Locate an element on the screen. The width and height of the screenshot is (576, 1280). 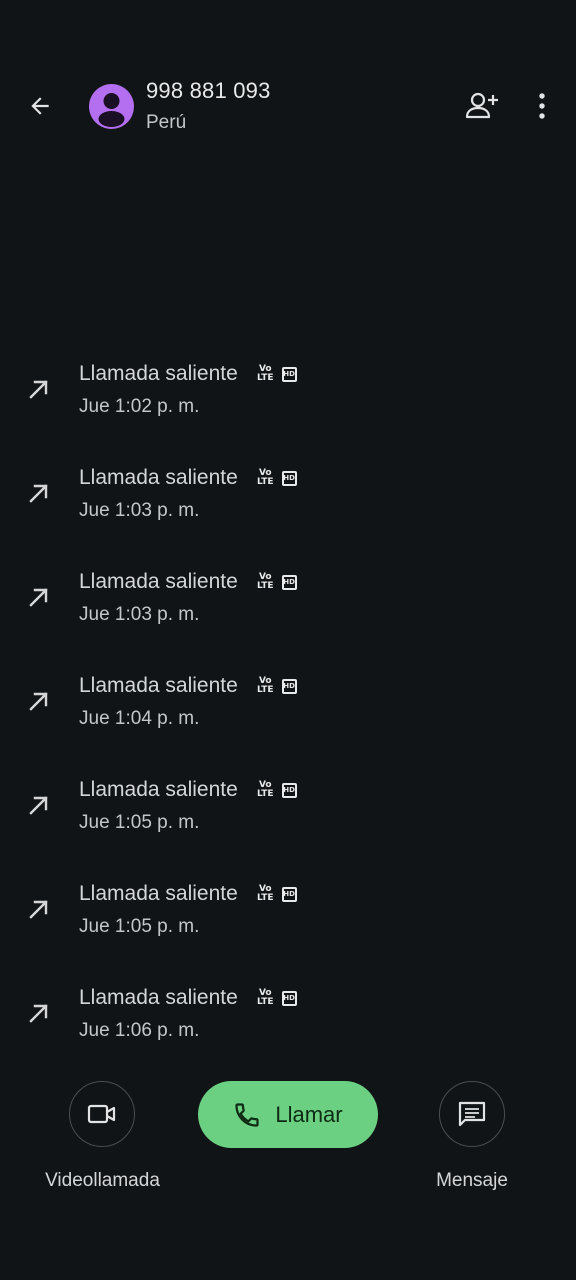
contact-header: 998 881 093 Perú is located at coordinates (288, 90).